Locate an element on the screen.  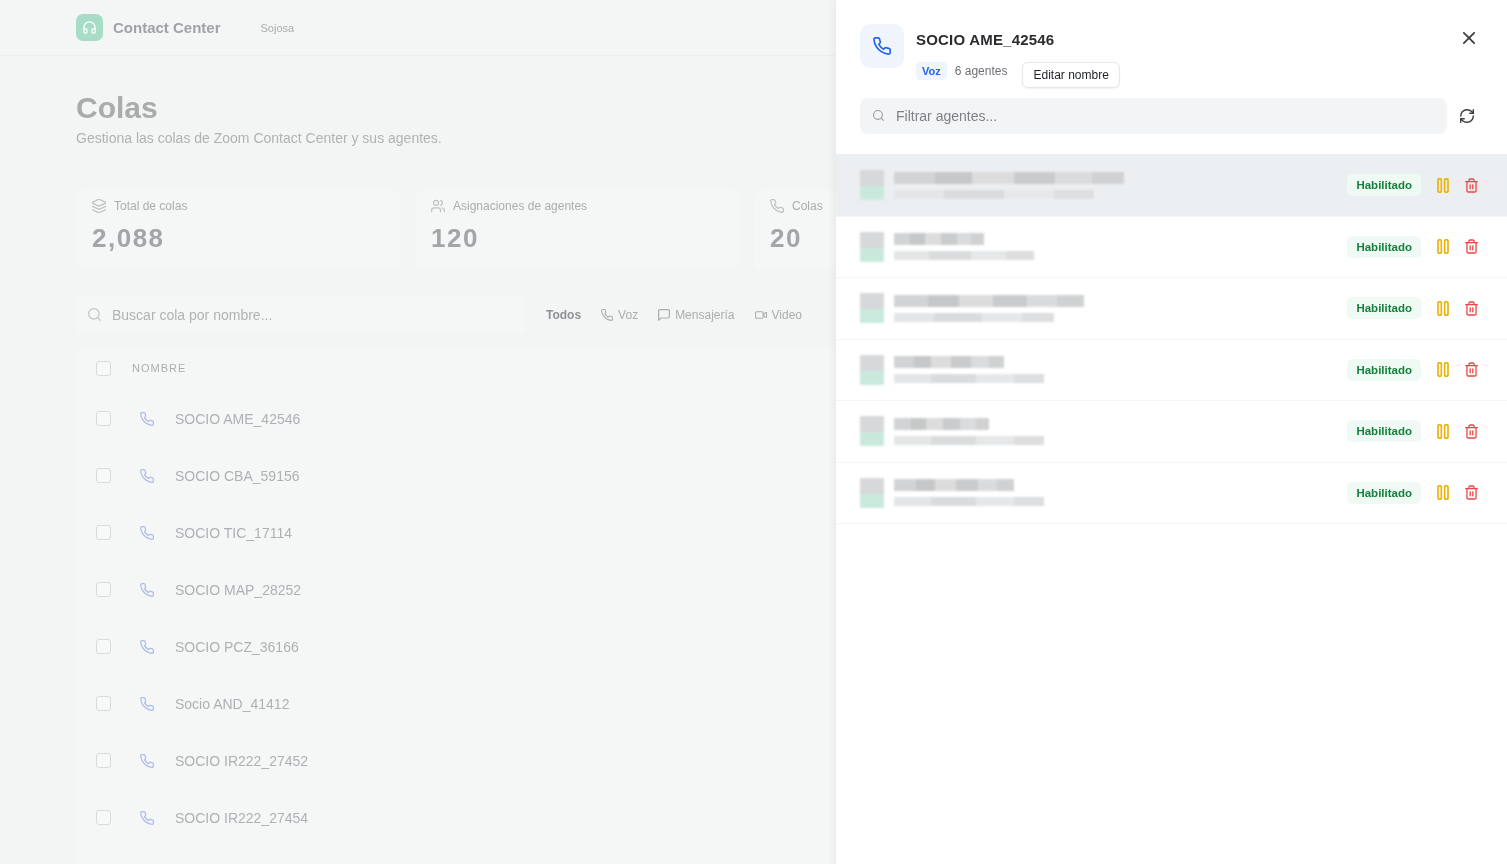
queue-name: SOCIO CBA_59156 is located at coordinates (237, 475).